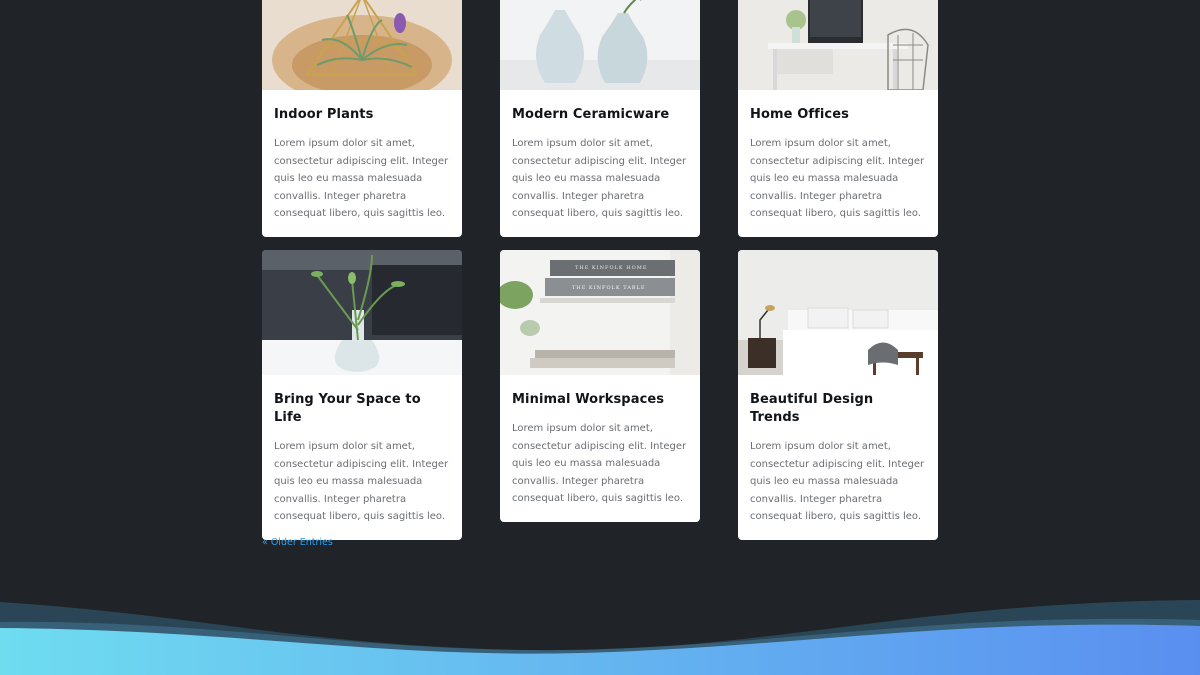 This screenshot has height=675, width=1200. What do you see at coordinates (362, 45) in the screenshot?
I see `air-plant-terrarium-image` at bounding box center [362, 45].